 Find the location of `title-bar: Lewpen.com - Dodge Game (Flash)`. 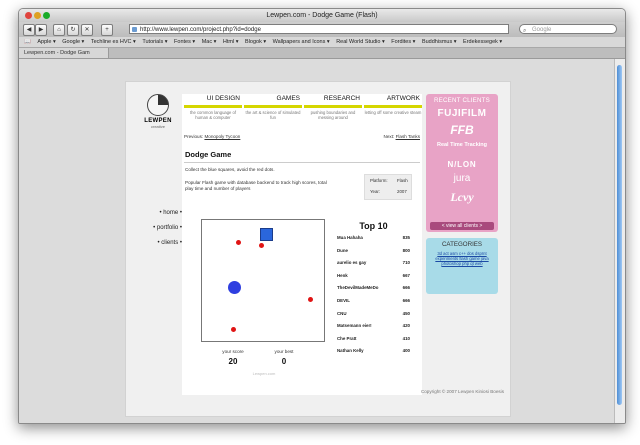

title-bar: Lewpen.com - Dodge Game (Flash) is located at coordinates (322, 15).